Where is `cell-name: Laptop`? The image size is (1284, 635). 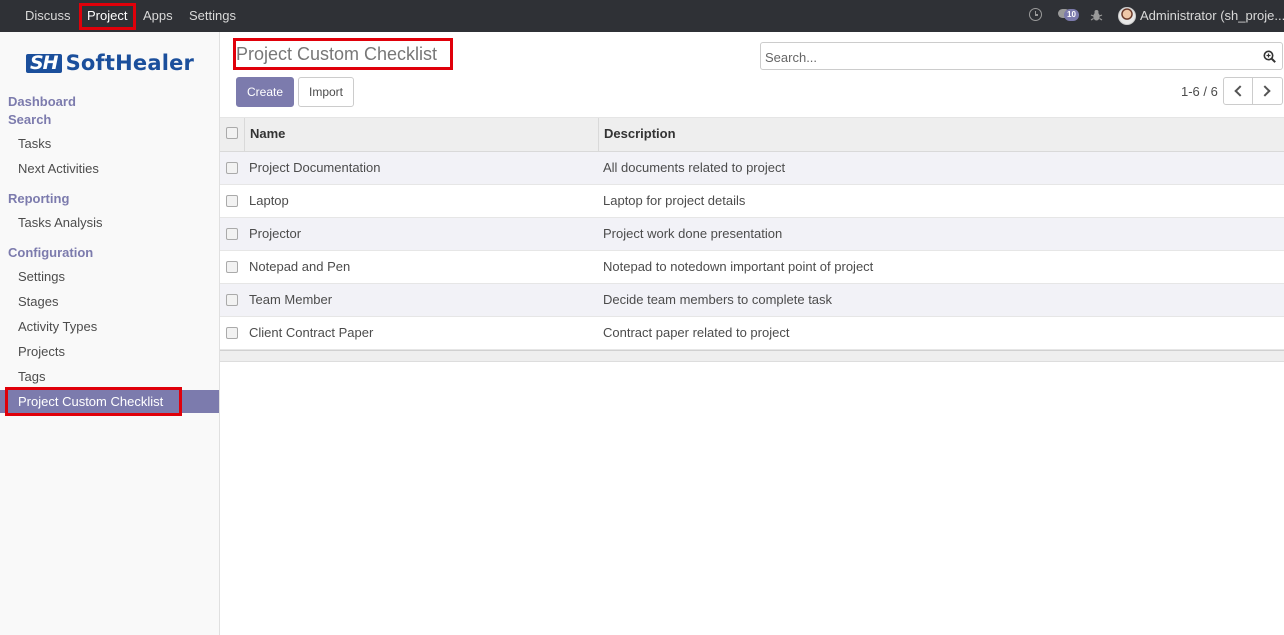 cell-name: Laptop is located at coordinates (269, 200).